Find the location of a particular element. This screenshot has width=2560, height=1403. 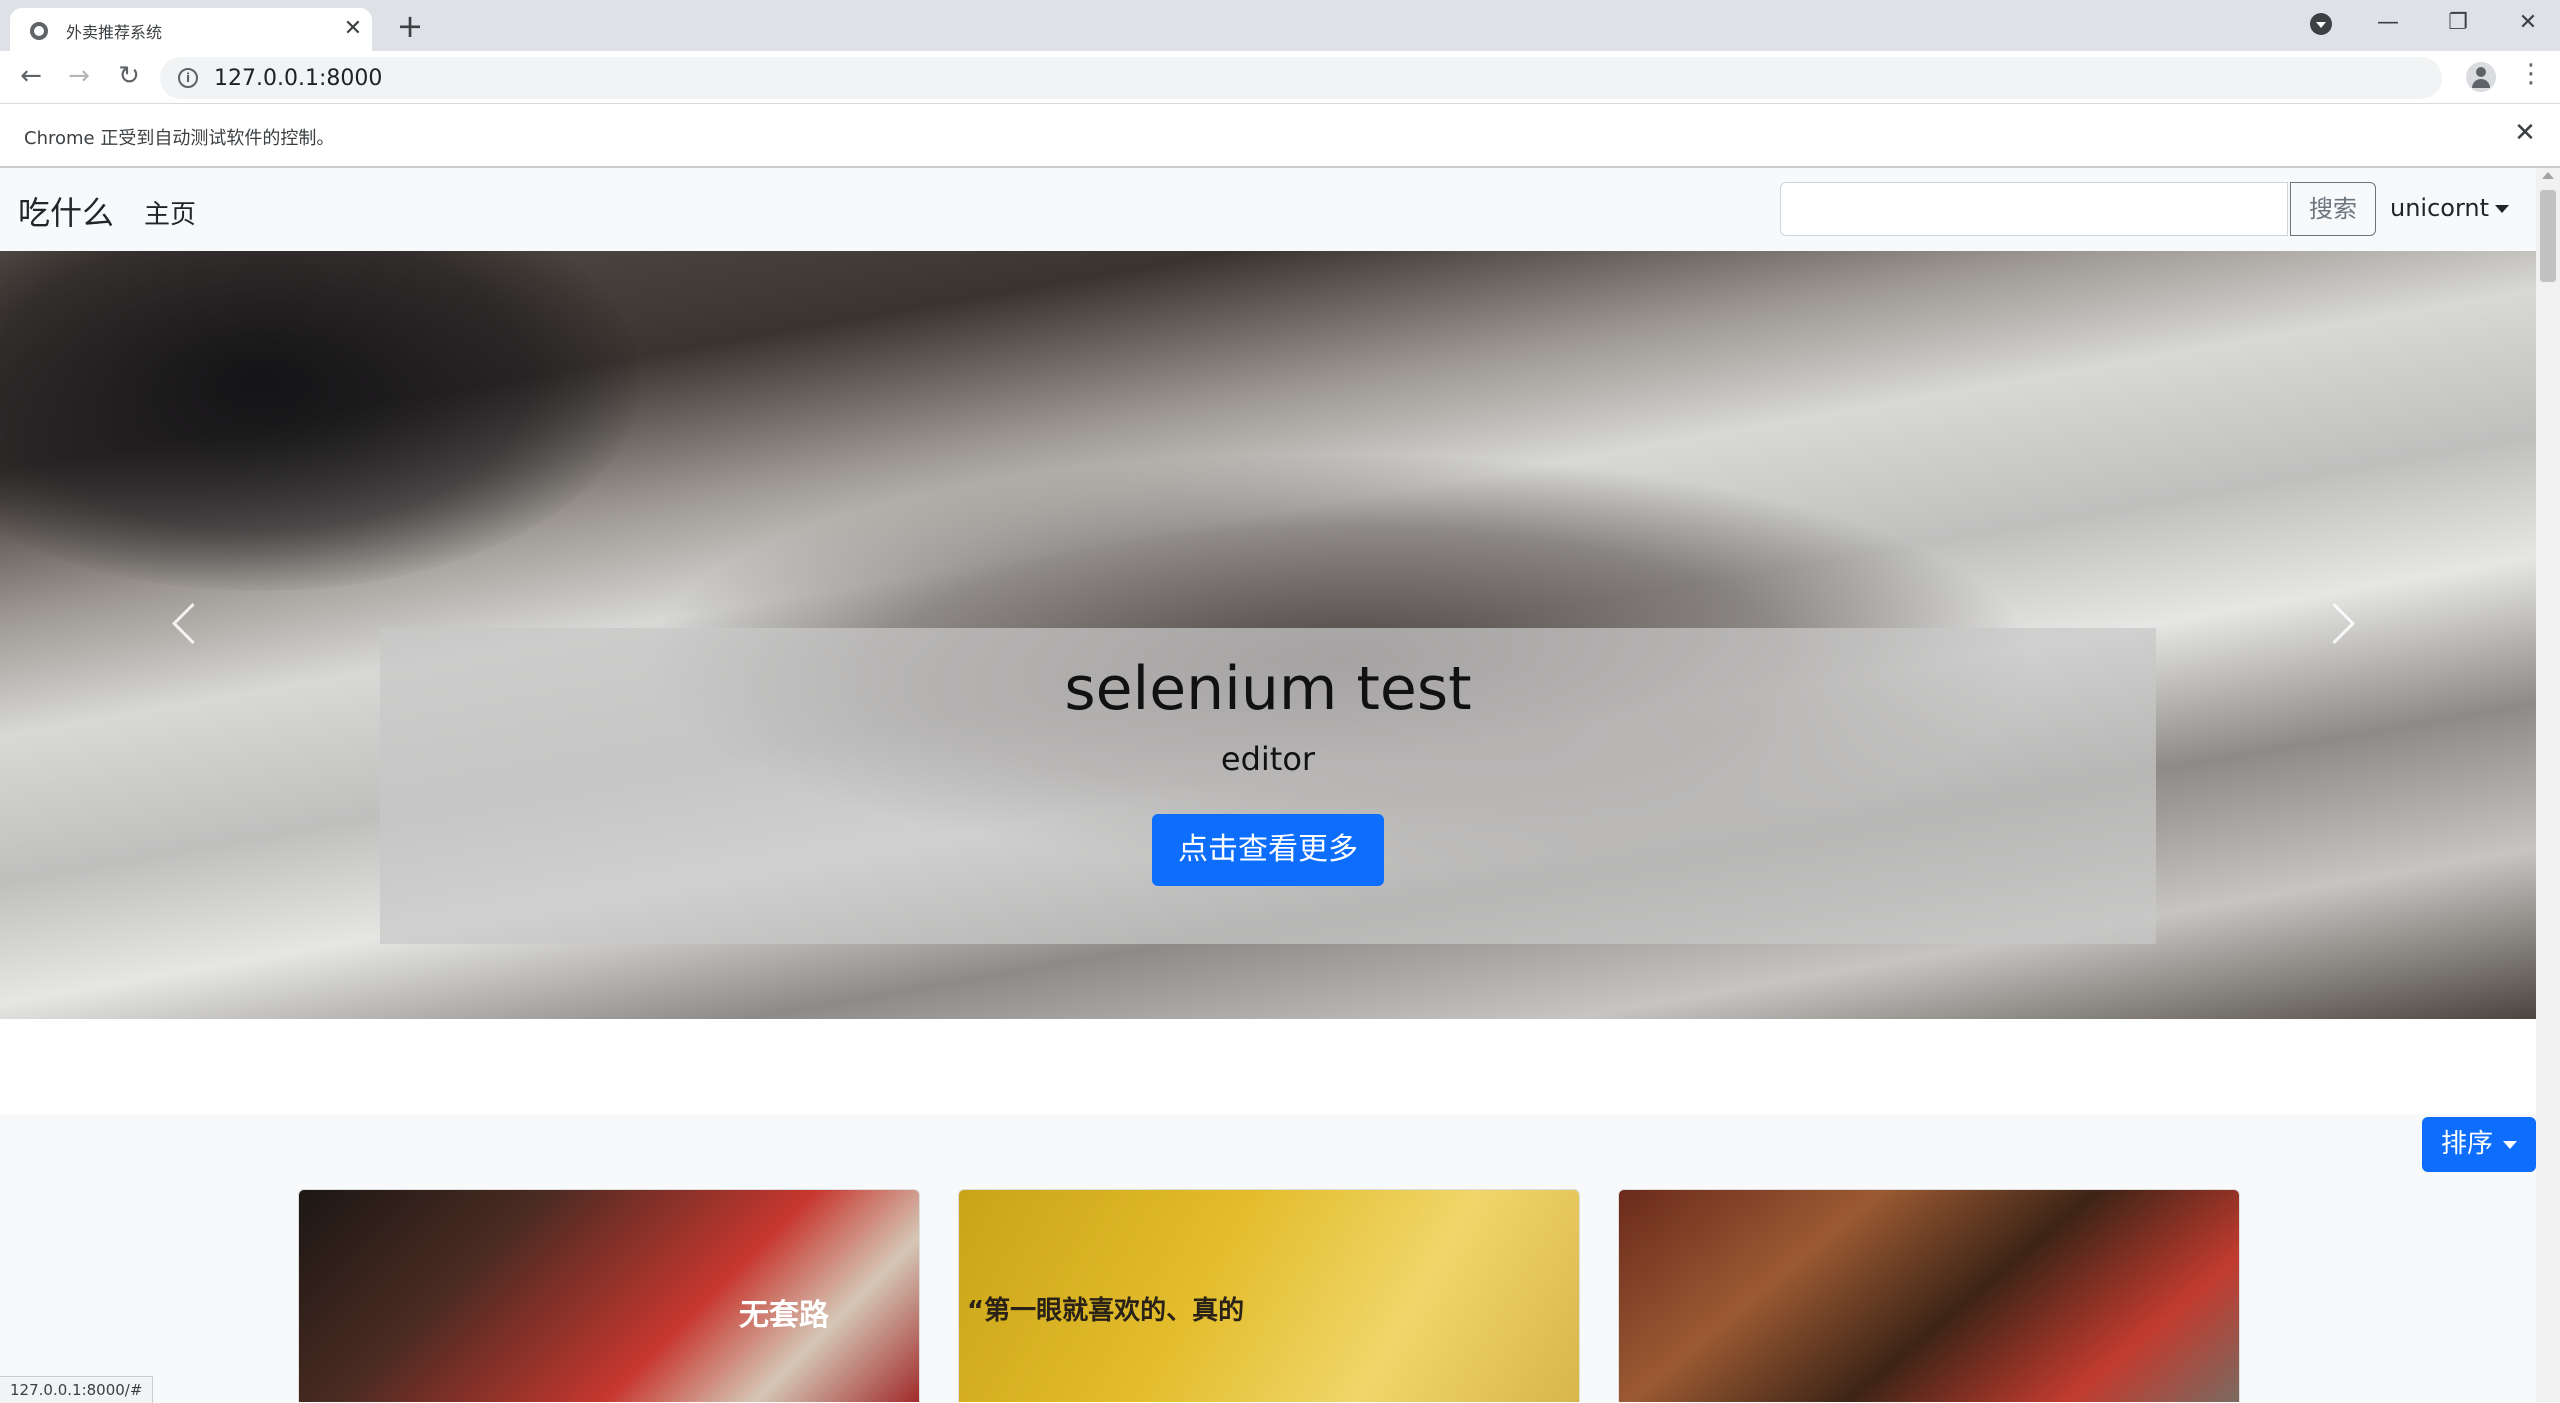

back-icon: ← is located at coordinates (31, 76).